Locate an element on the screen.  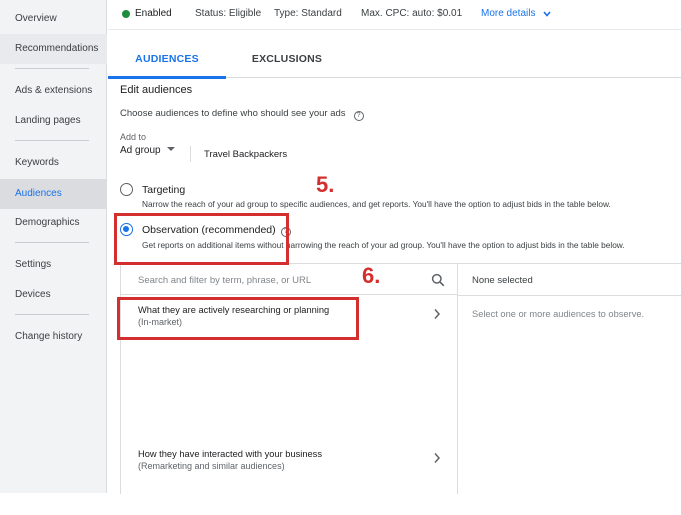
add-to-label: Add to is located at coordinates (133, 137).